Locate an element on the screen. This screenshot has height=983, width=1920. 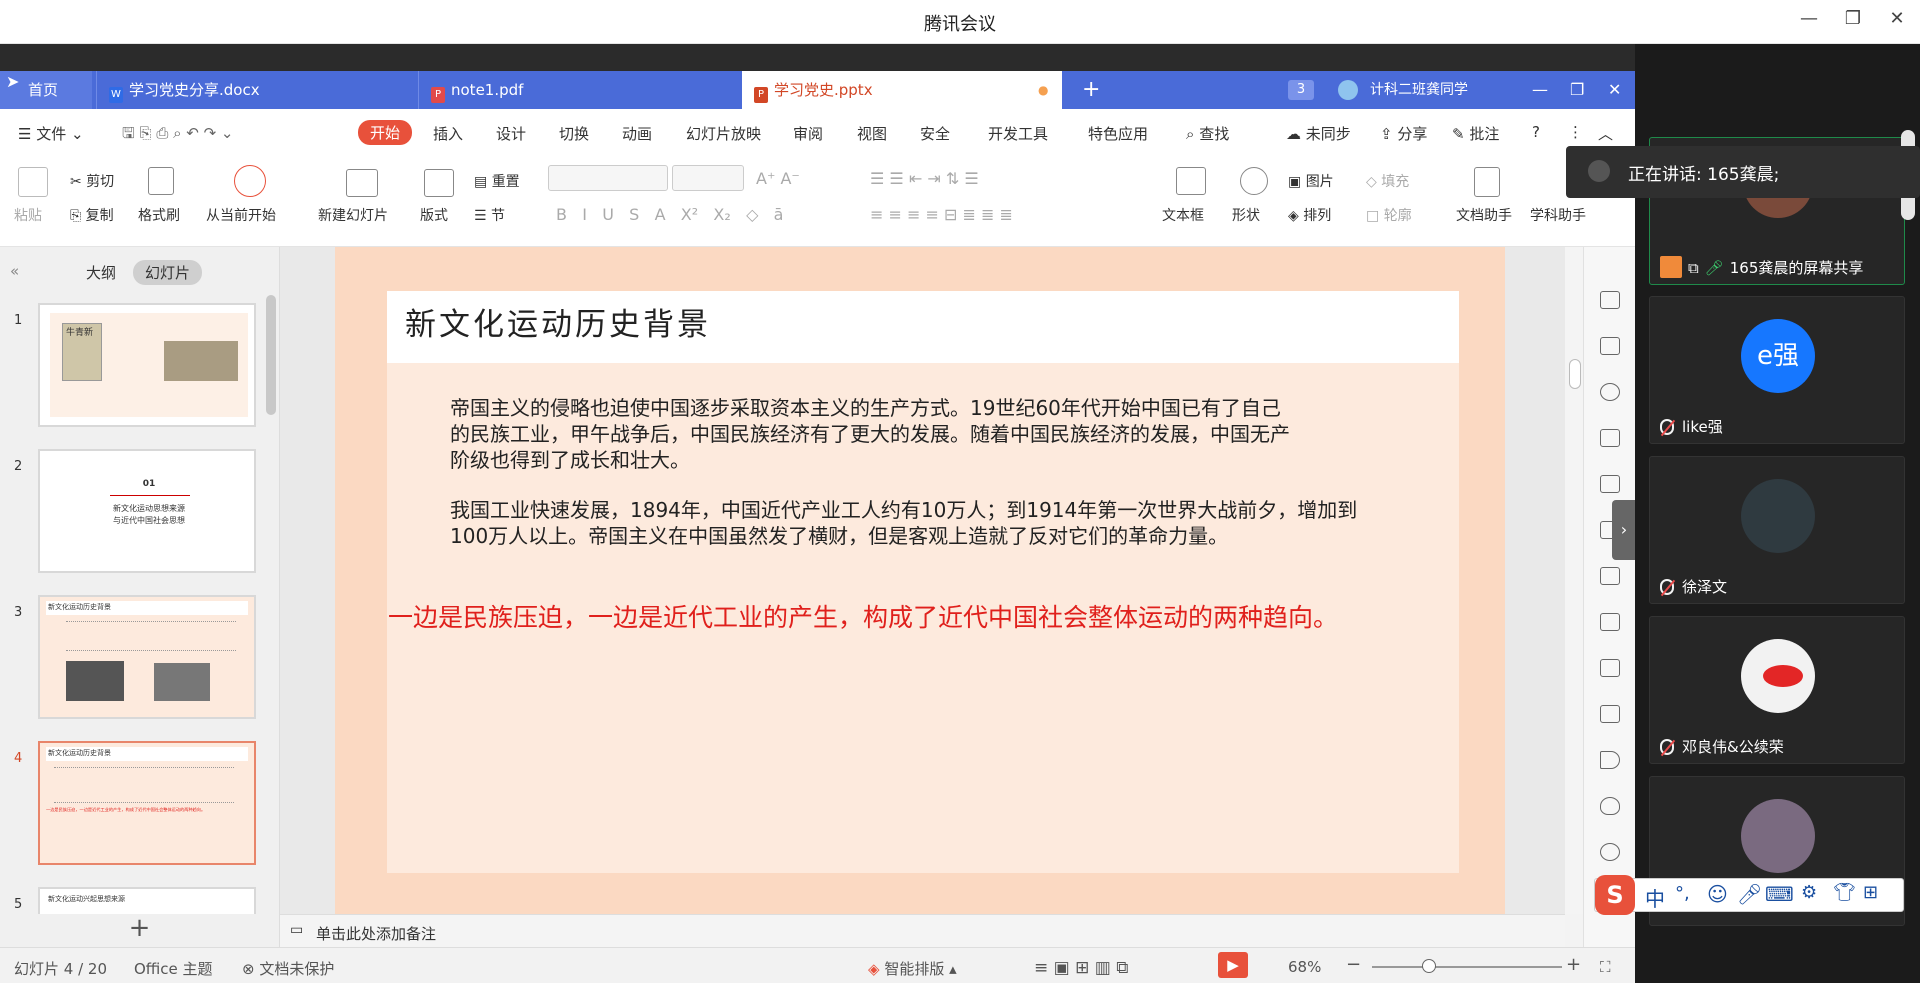
pin-icon is located at coordinates (1610, 300).